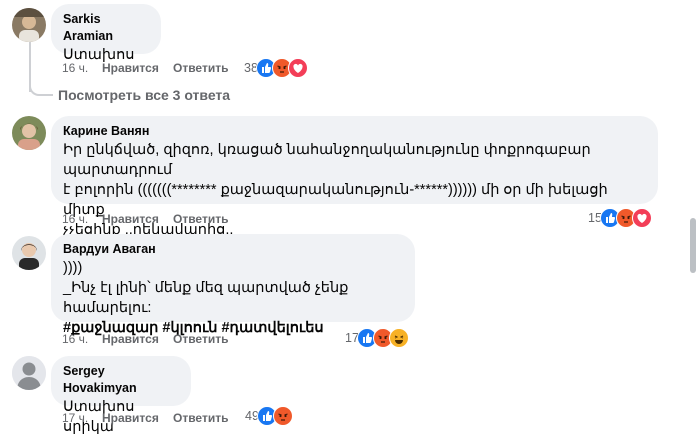  Describe the element at coordinates (73, 268) in the screenshot. I see `comment-text-line: ))))` at that location.